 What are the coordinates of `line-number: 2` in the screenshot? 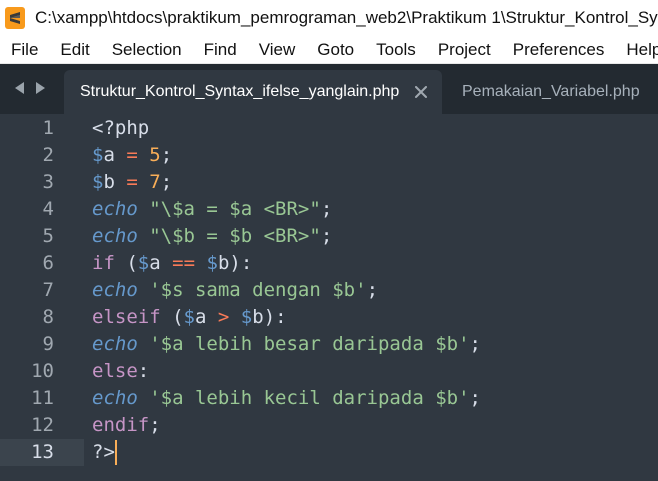 It's located at (48, 155).